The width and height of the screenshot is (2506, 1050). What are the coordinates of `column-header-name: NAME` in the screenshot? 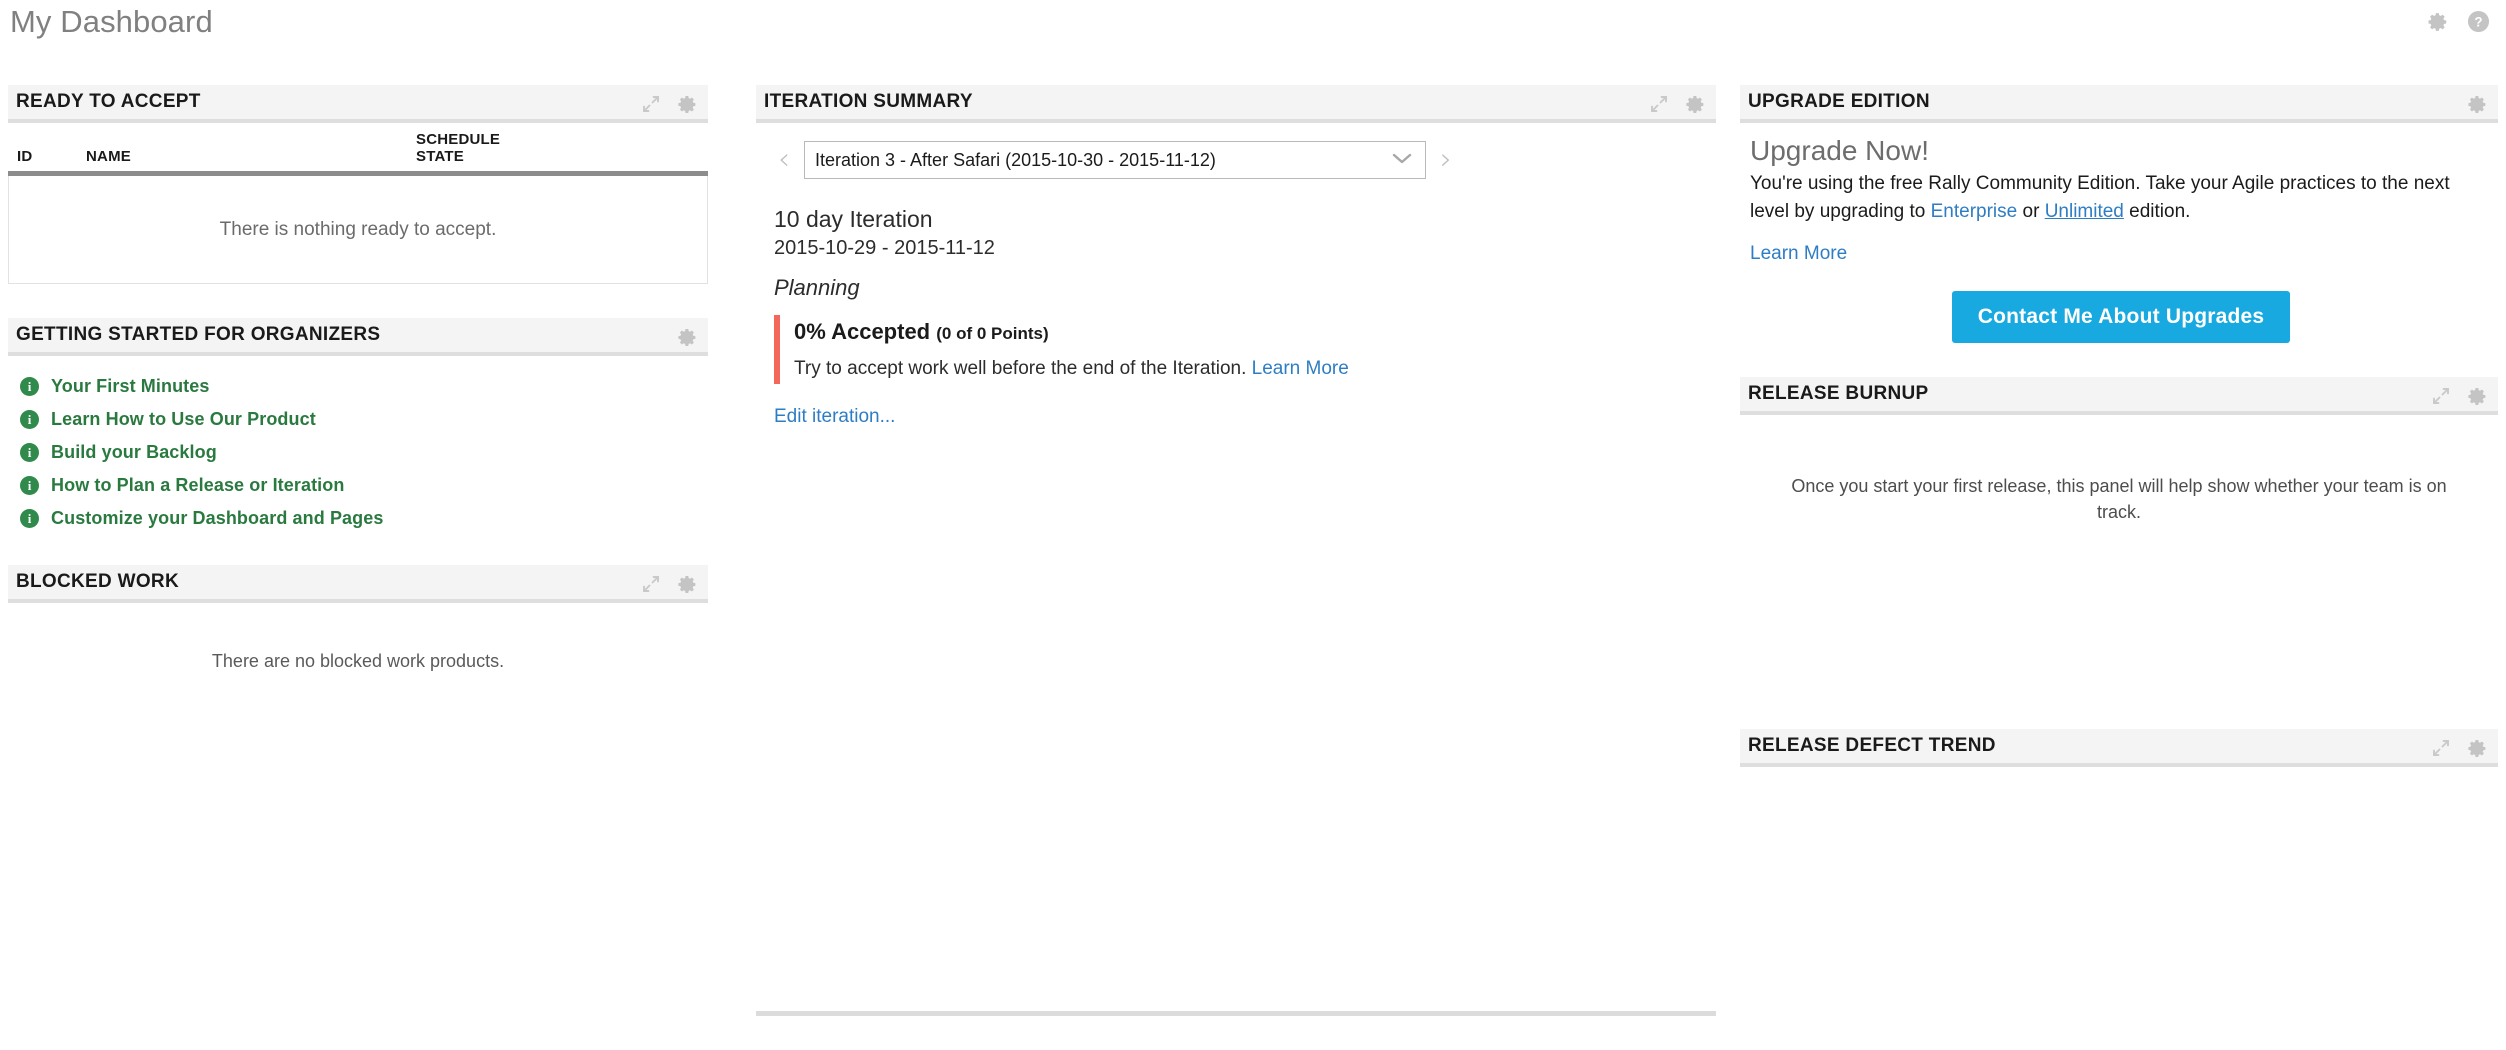 It's located at (251, 148).